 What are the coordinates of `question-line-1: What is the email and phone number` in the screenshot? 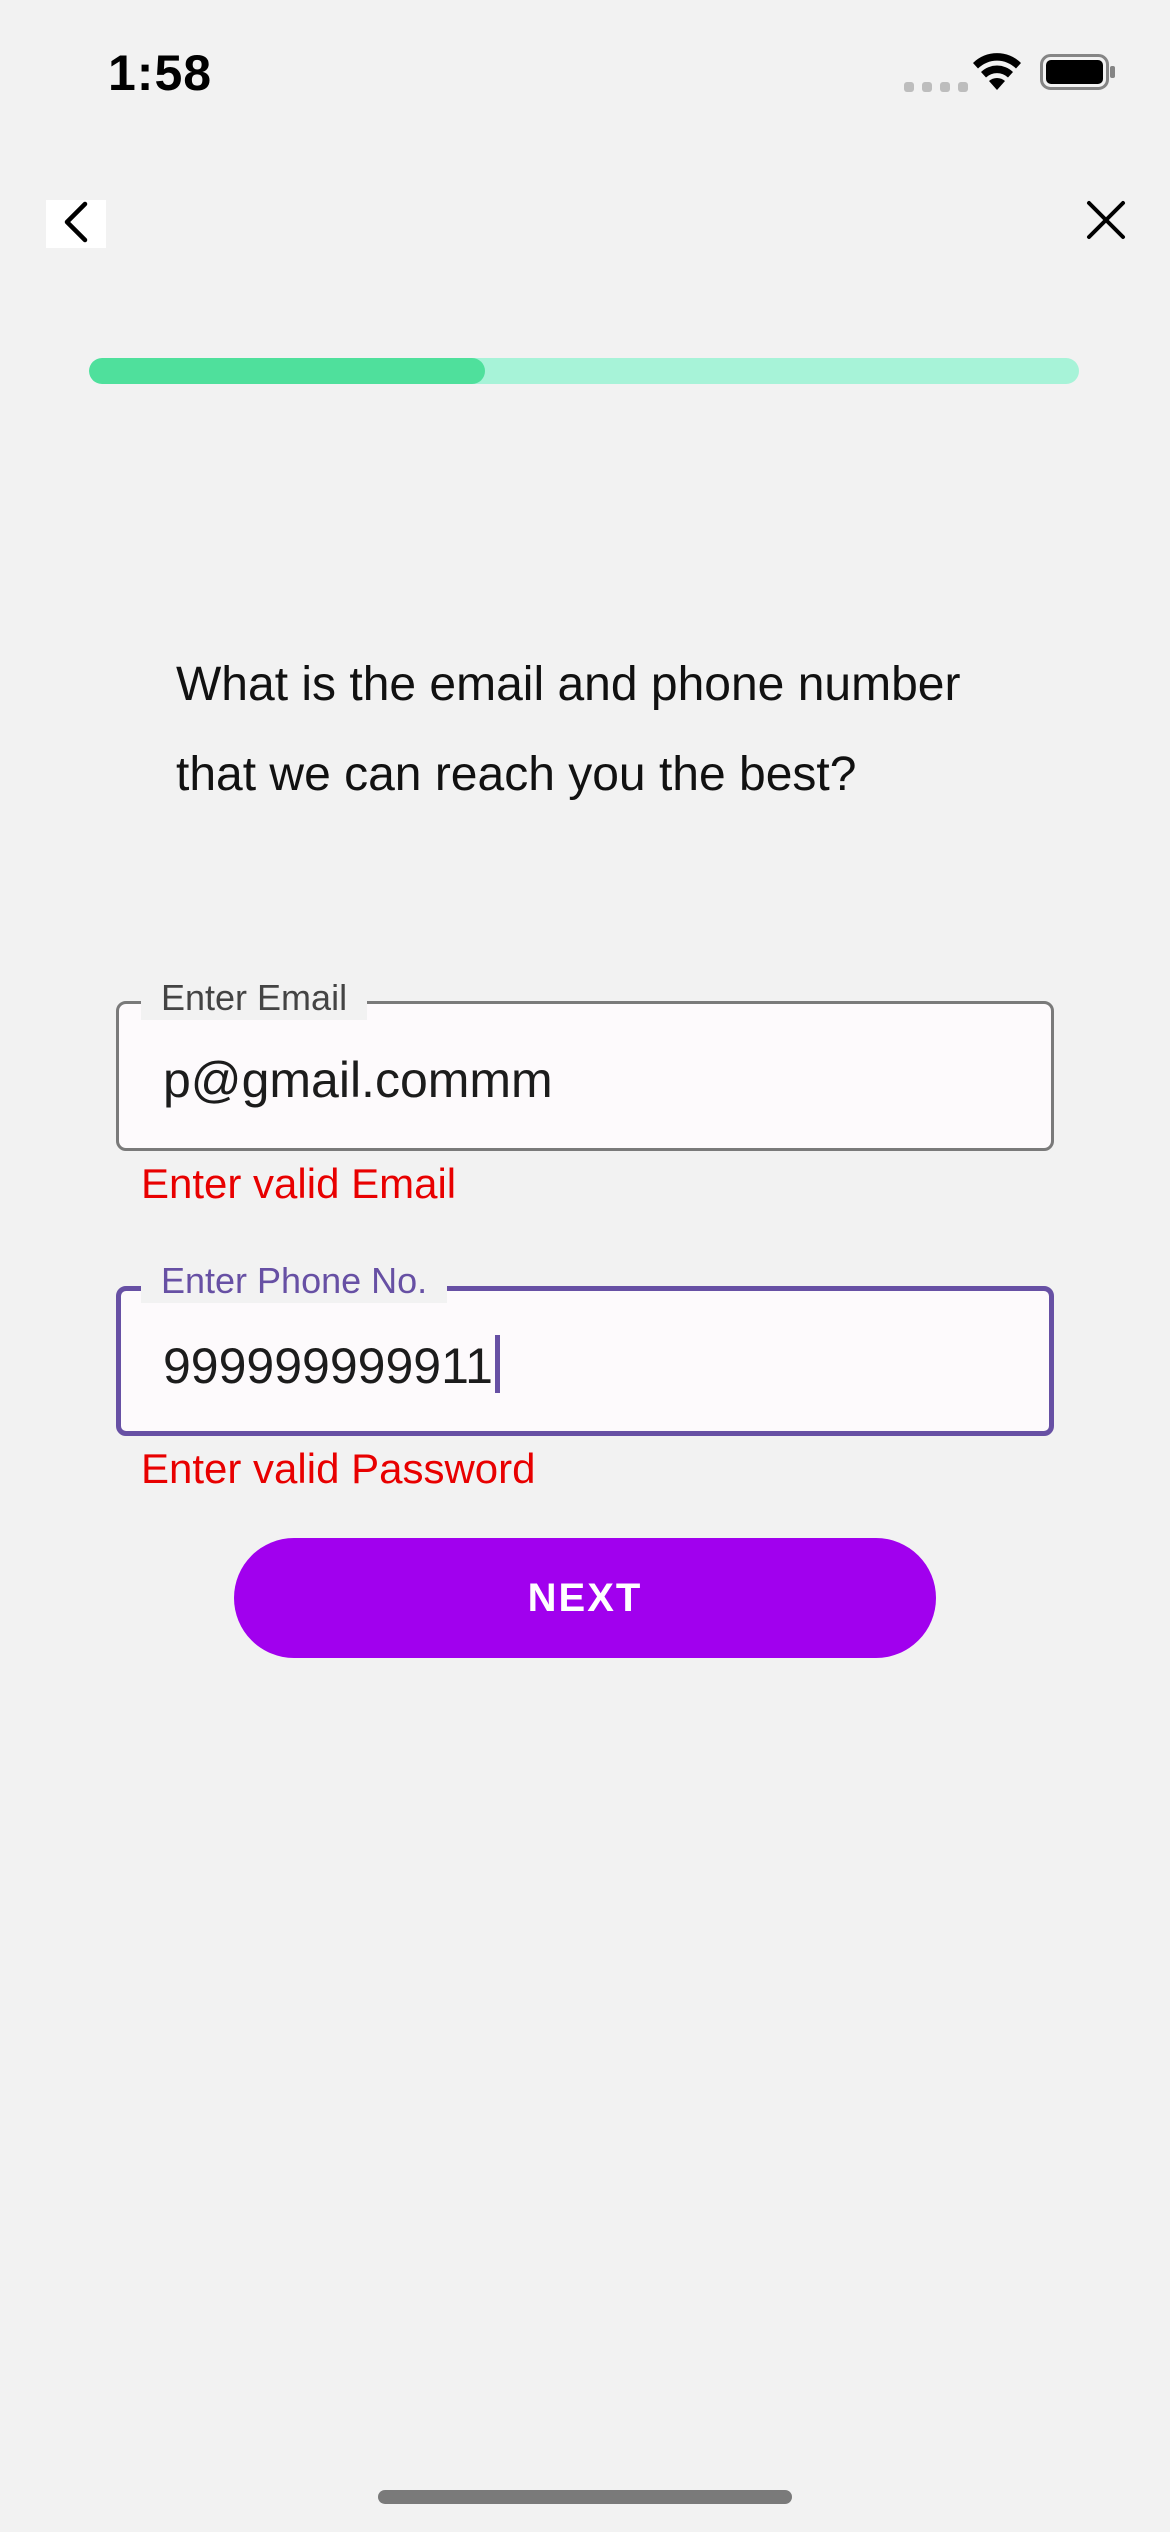 It's located at (568, 684).